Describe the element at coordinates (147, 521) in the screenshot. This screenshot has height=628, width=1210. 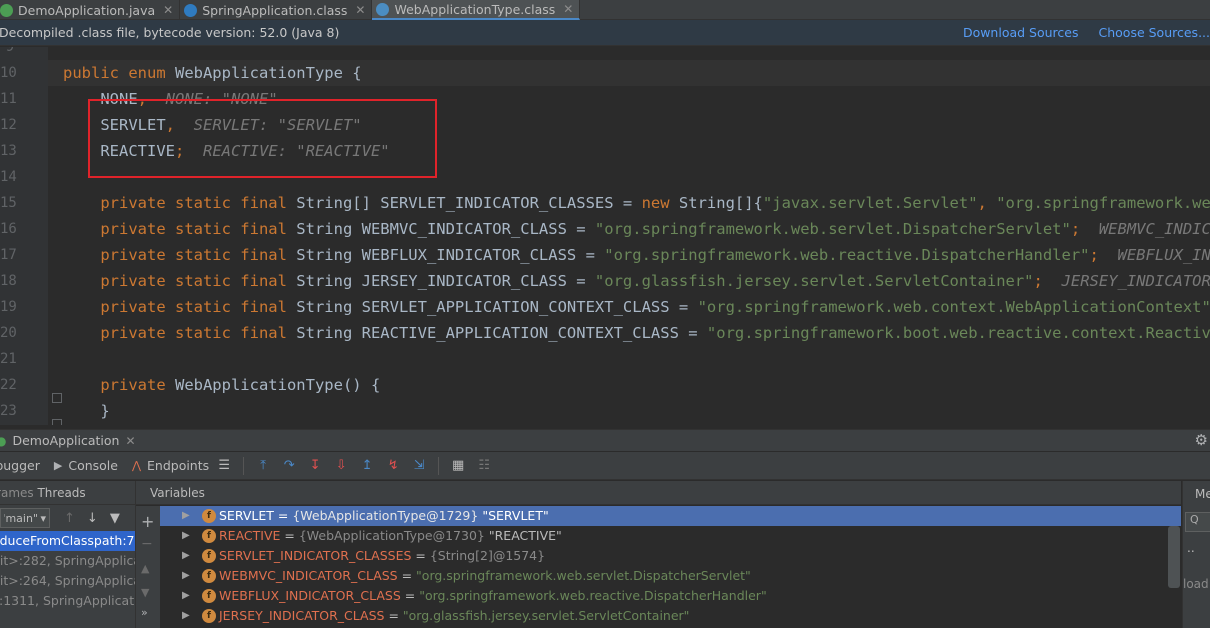
I see `add-watch-icon: +` at that location.